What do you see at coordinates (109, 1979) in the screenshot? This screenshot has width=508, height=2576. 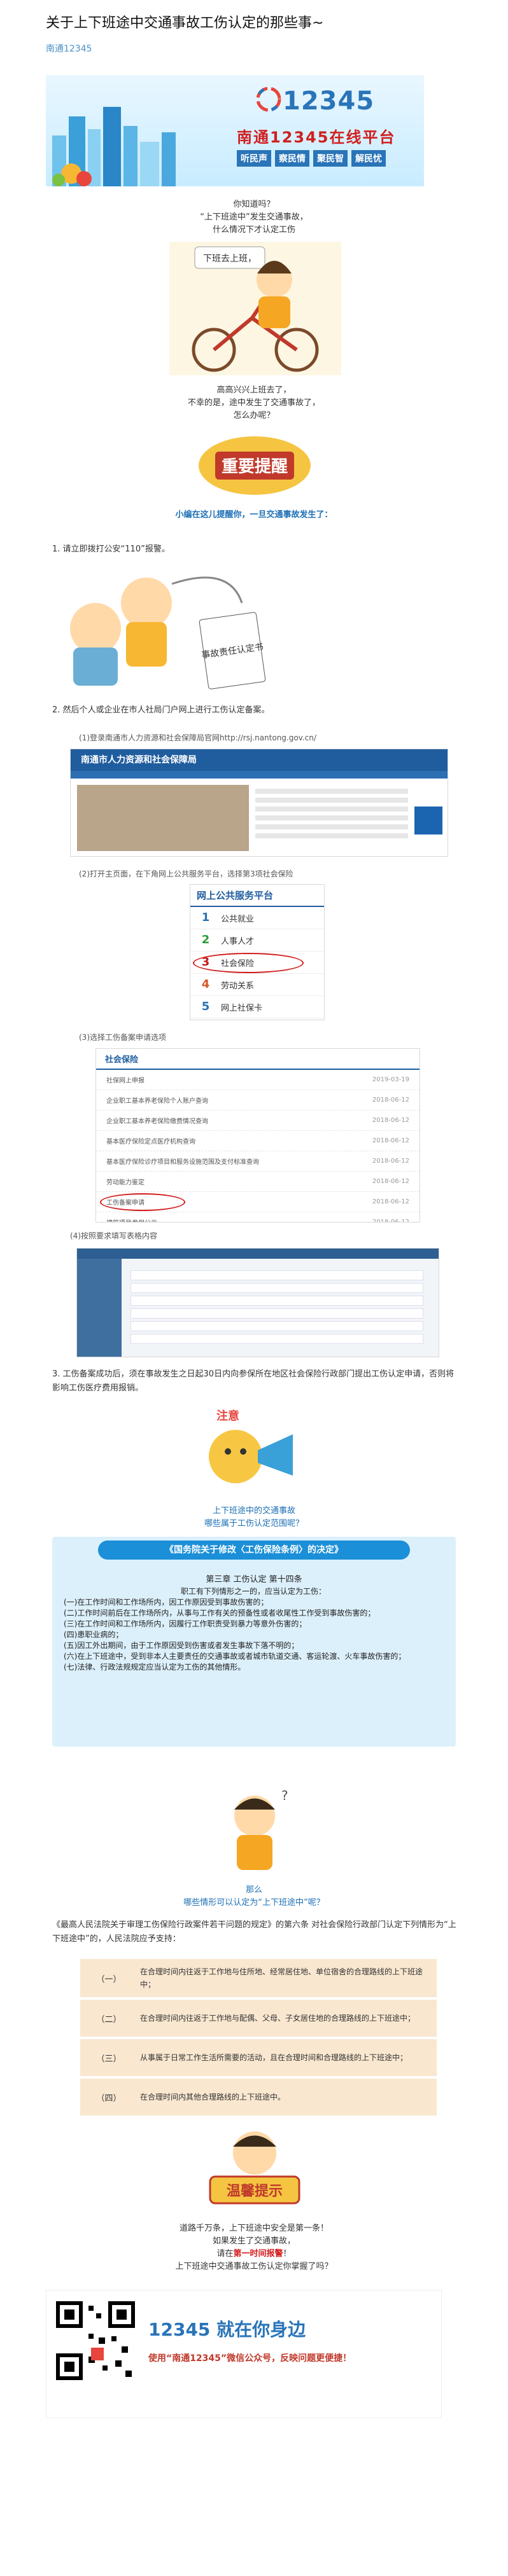 I see `table-key: （一）` at bounding box center [109, 1979].